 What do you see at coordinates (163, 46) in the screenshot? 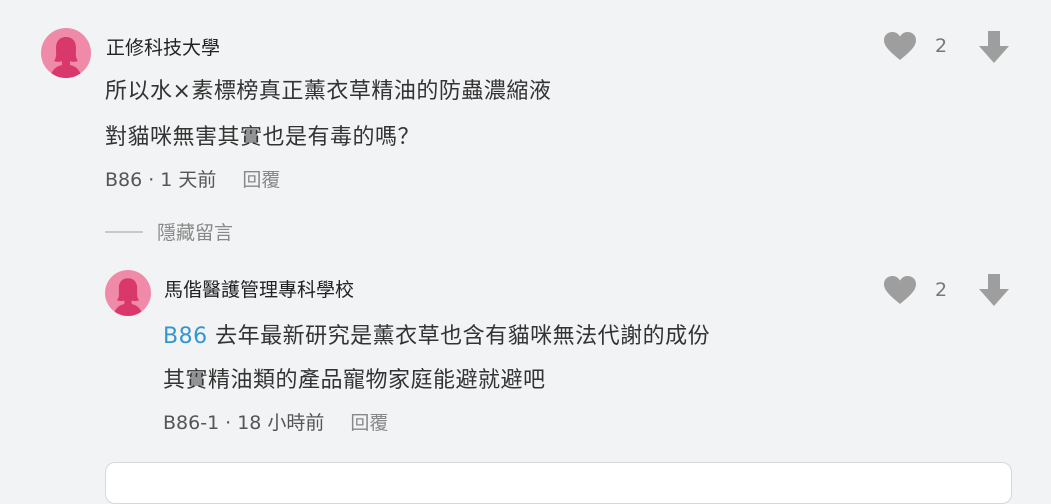
I see `comment-author: 正修科技大學` at bounding box center [163, 46].